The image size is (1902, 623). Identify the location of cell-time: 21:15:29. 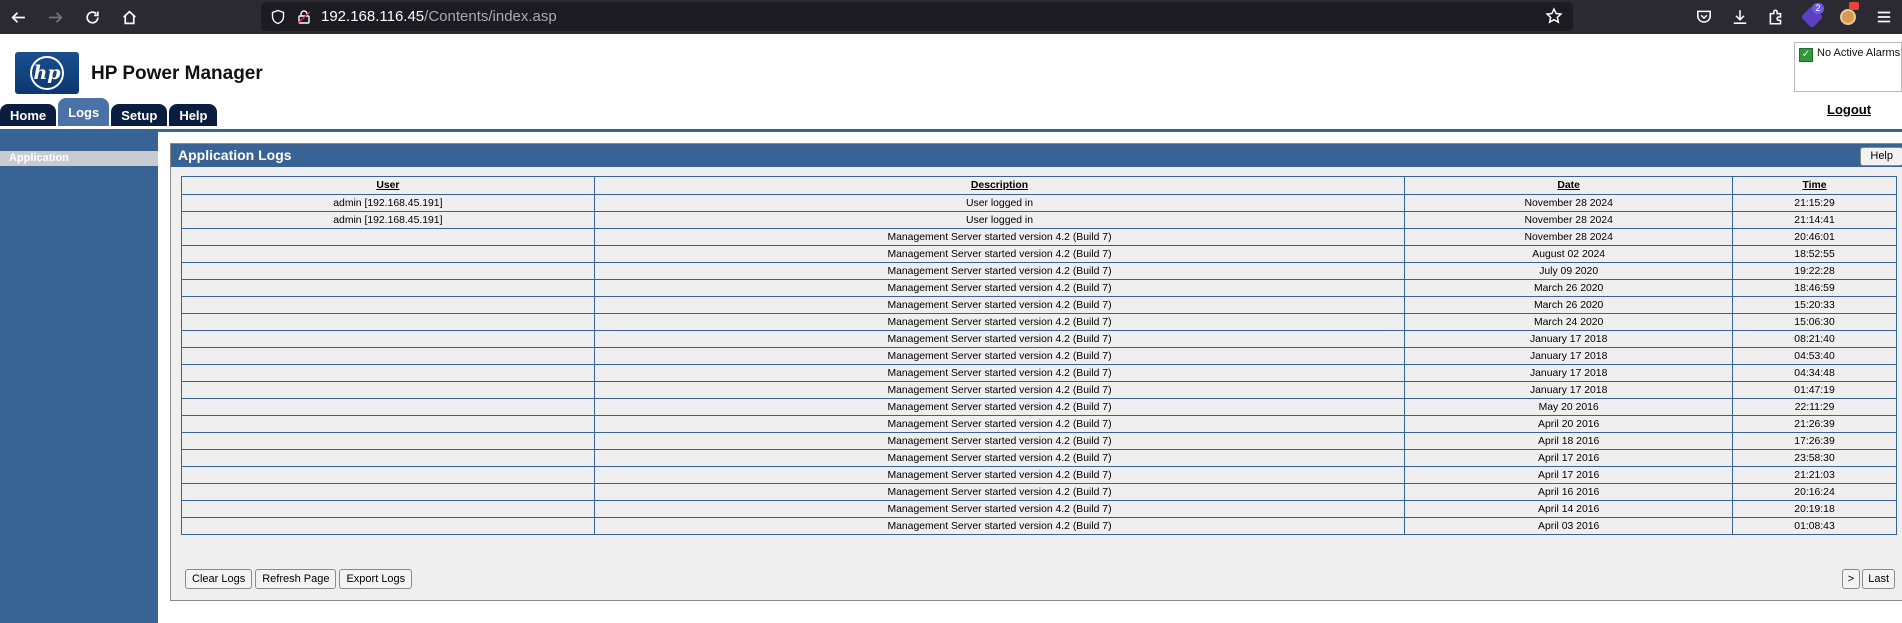
(1814, 203).